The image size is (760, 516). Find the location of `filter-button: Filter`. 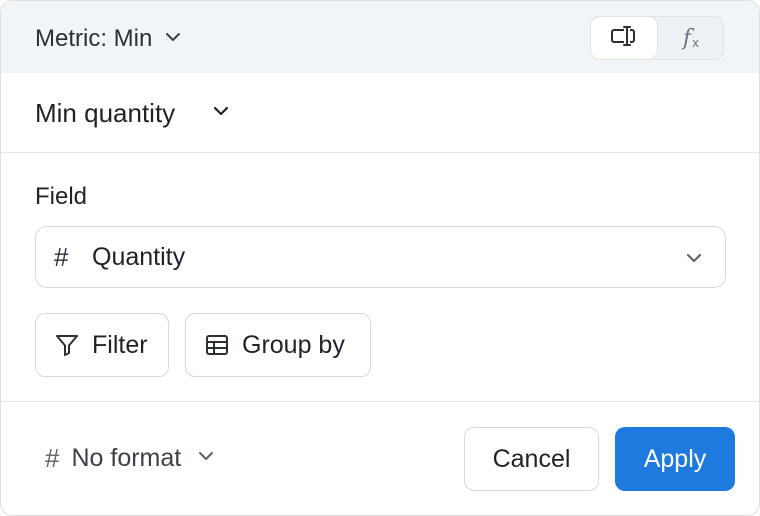

filter-button: Filter is located at coordinates (102, 345).